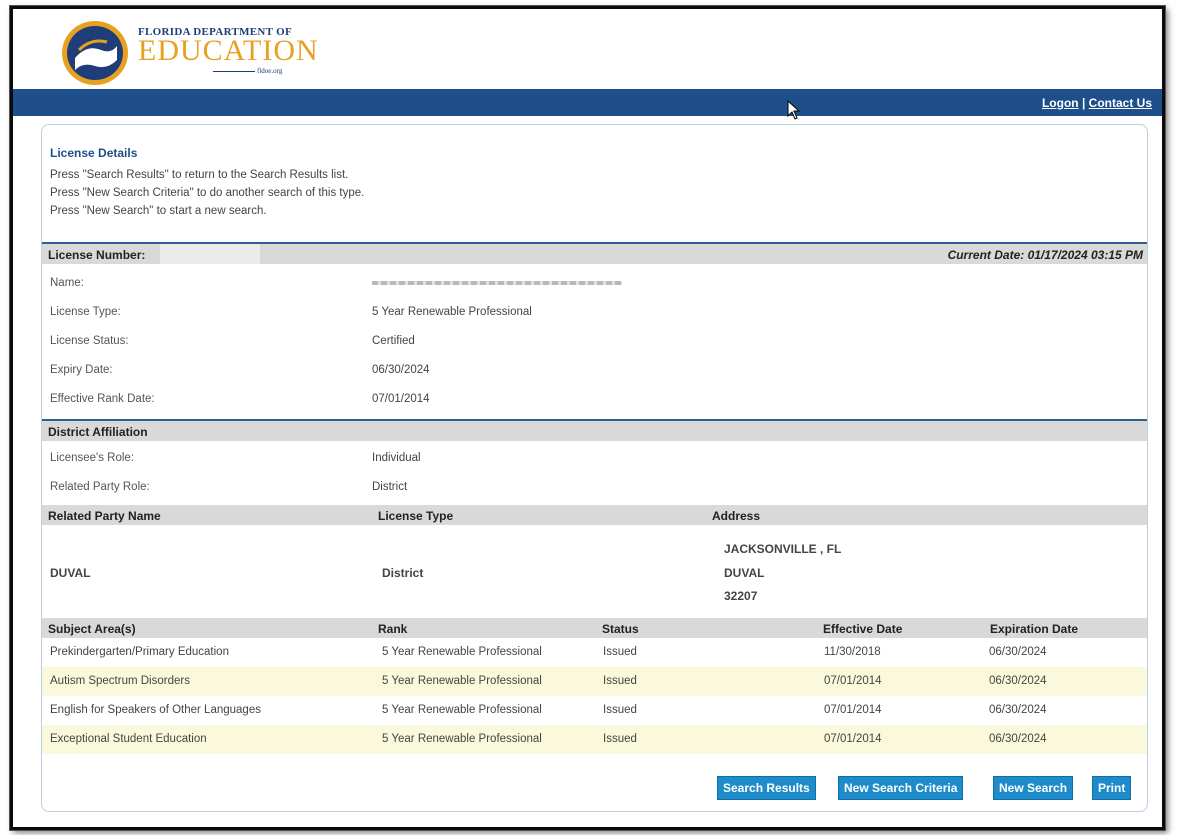 This screenshot has height=835, width=1179. What do you see at coordinates (98, 432) in the screenshot?
I see `district-heading: District Affiliation` at bounding box center [98, 432].